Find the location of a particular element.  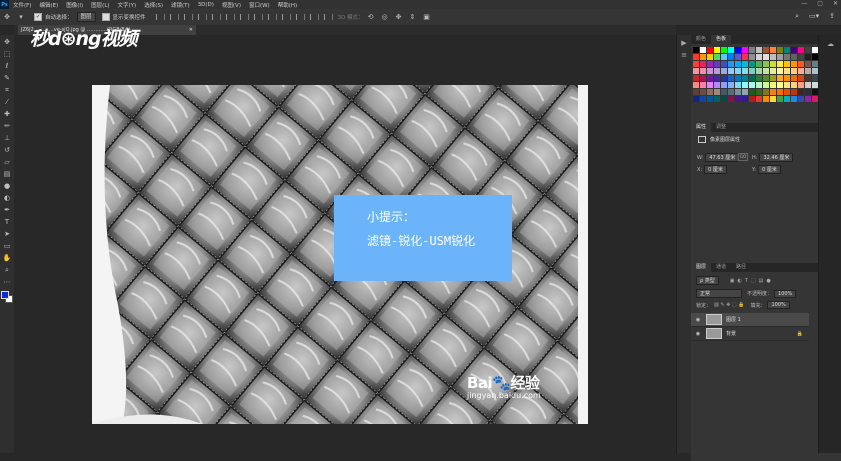

distribute-center-icon is located at coordinates (300, 17).